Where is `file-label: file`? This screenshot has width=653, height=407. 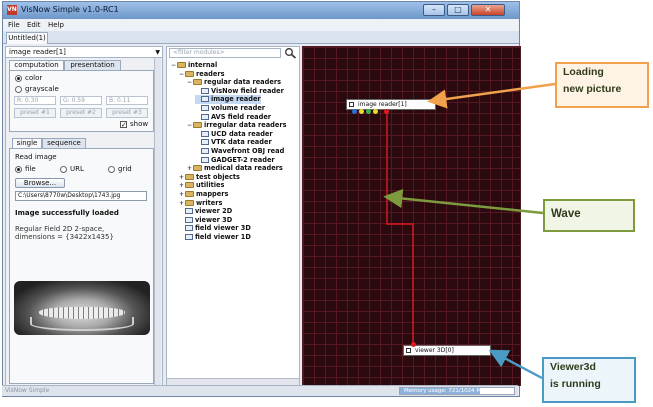 file-label: file is located at coordinates (30, 169).